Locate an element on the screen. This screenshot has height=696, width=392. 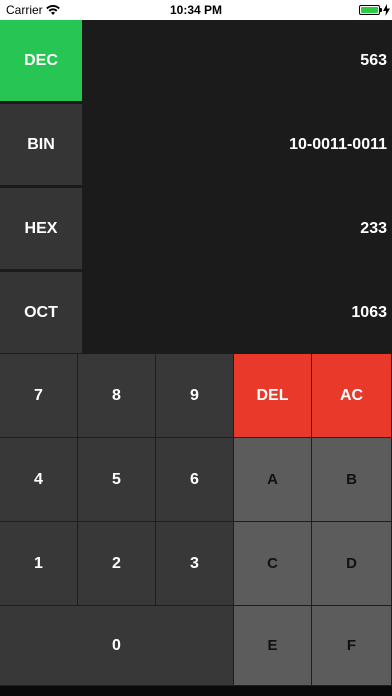
status-time: 10:34 PM is located at coordinates (196, 10).